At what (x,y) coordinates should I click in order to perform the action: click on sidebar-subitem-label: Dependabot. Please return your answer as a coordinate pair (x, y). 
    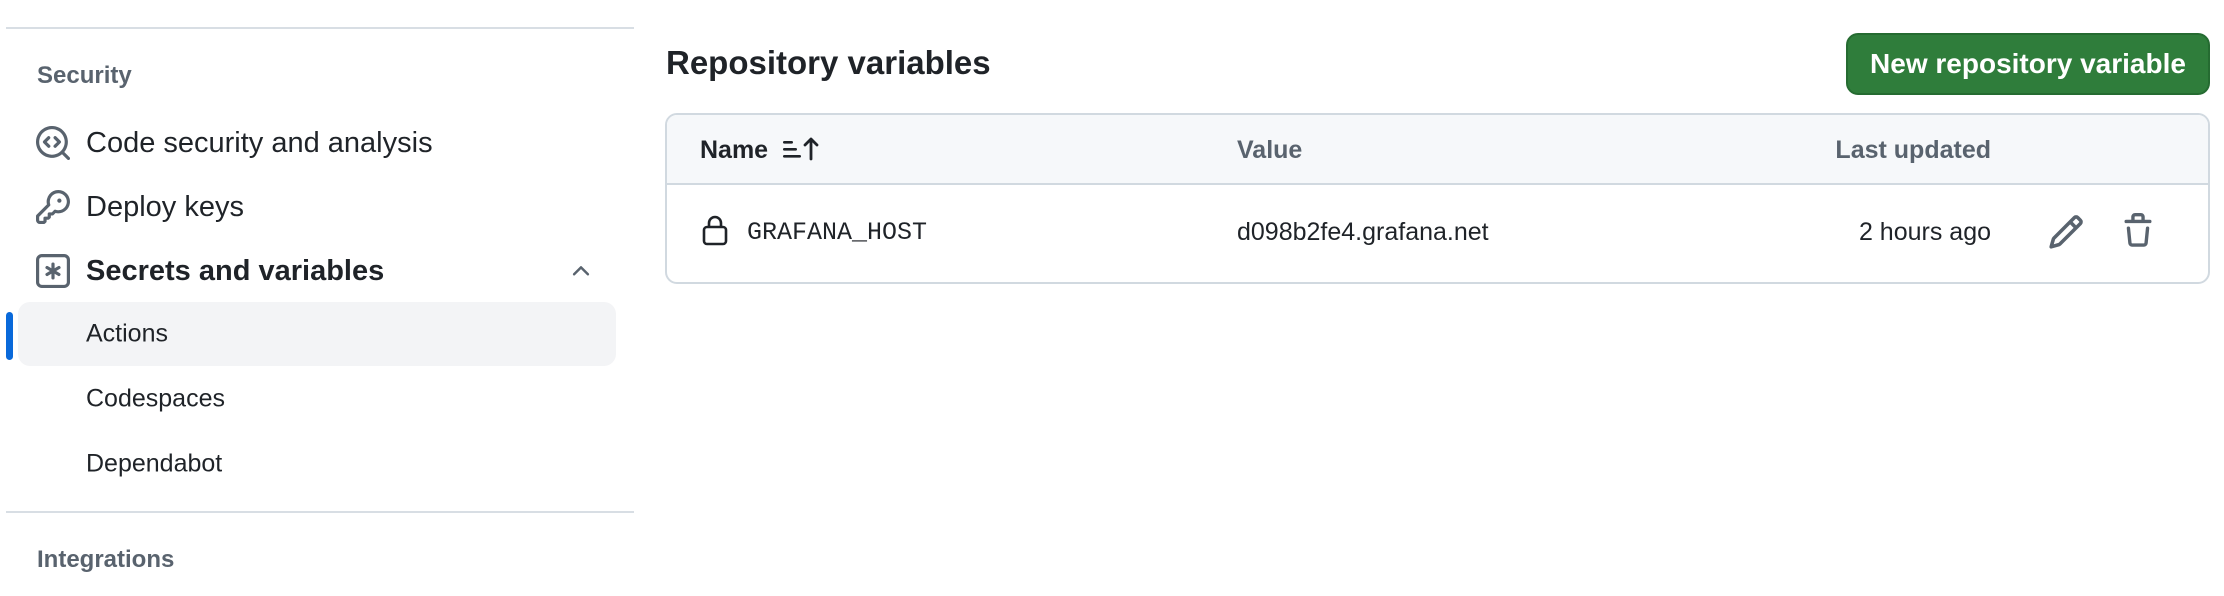
    Looking at the image, I should click on (154, 463).